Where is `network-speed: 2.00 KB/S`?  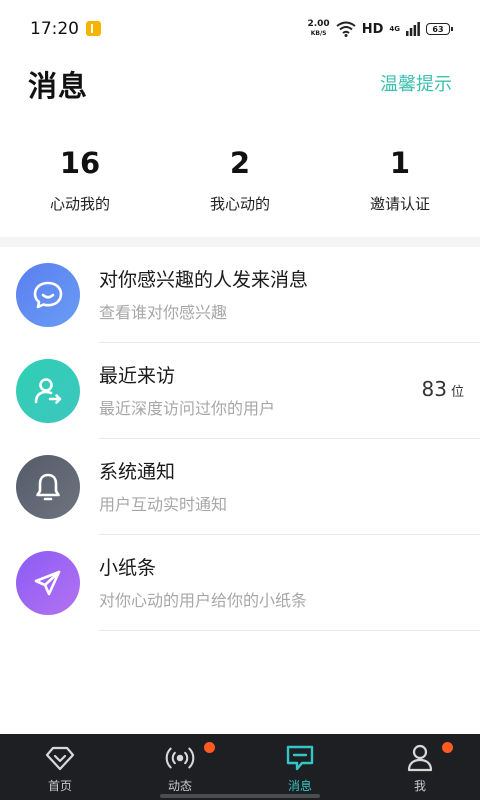 network-speed: 2.00 KB/S is located at coordinates (318, 29).